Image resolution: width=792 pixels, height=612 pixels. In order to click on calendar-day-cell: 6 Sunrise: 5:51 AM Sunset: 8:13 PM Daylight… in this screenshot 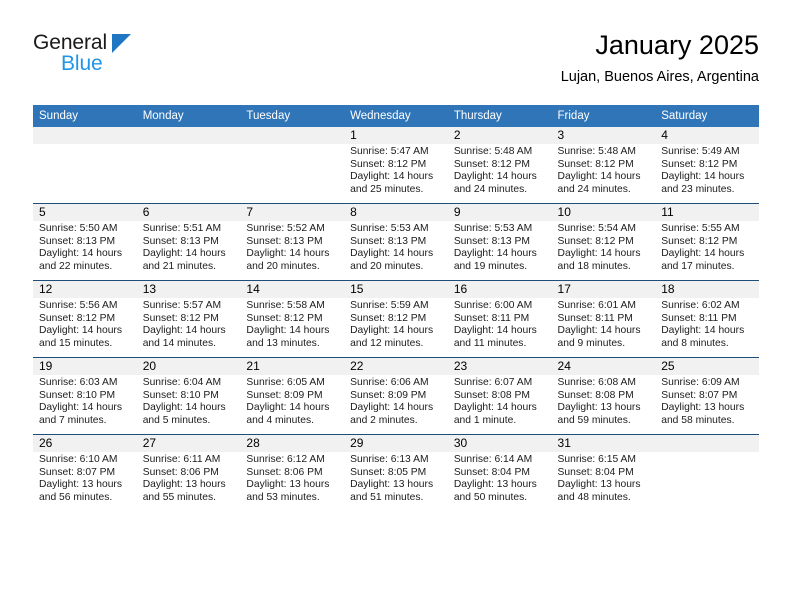, I will do `click(188, 242)`.